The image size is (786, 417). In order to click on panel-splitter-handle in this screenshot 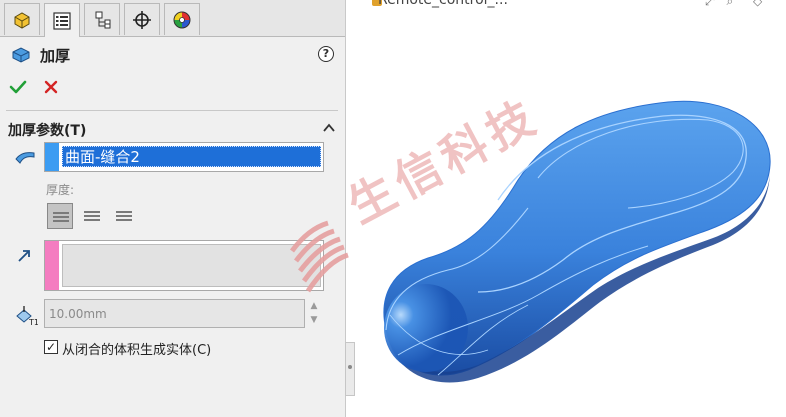, I will do `click(350, 369)`.